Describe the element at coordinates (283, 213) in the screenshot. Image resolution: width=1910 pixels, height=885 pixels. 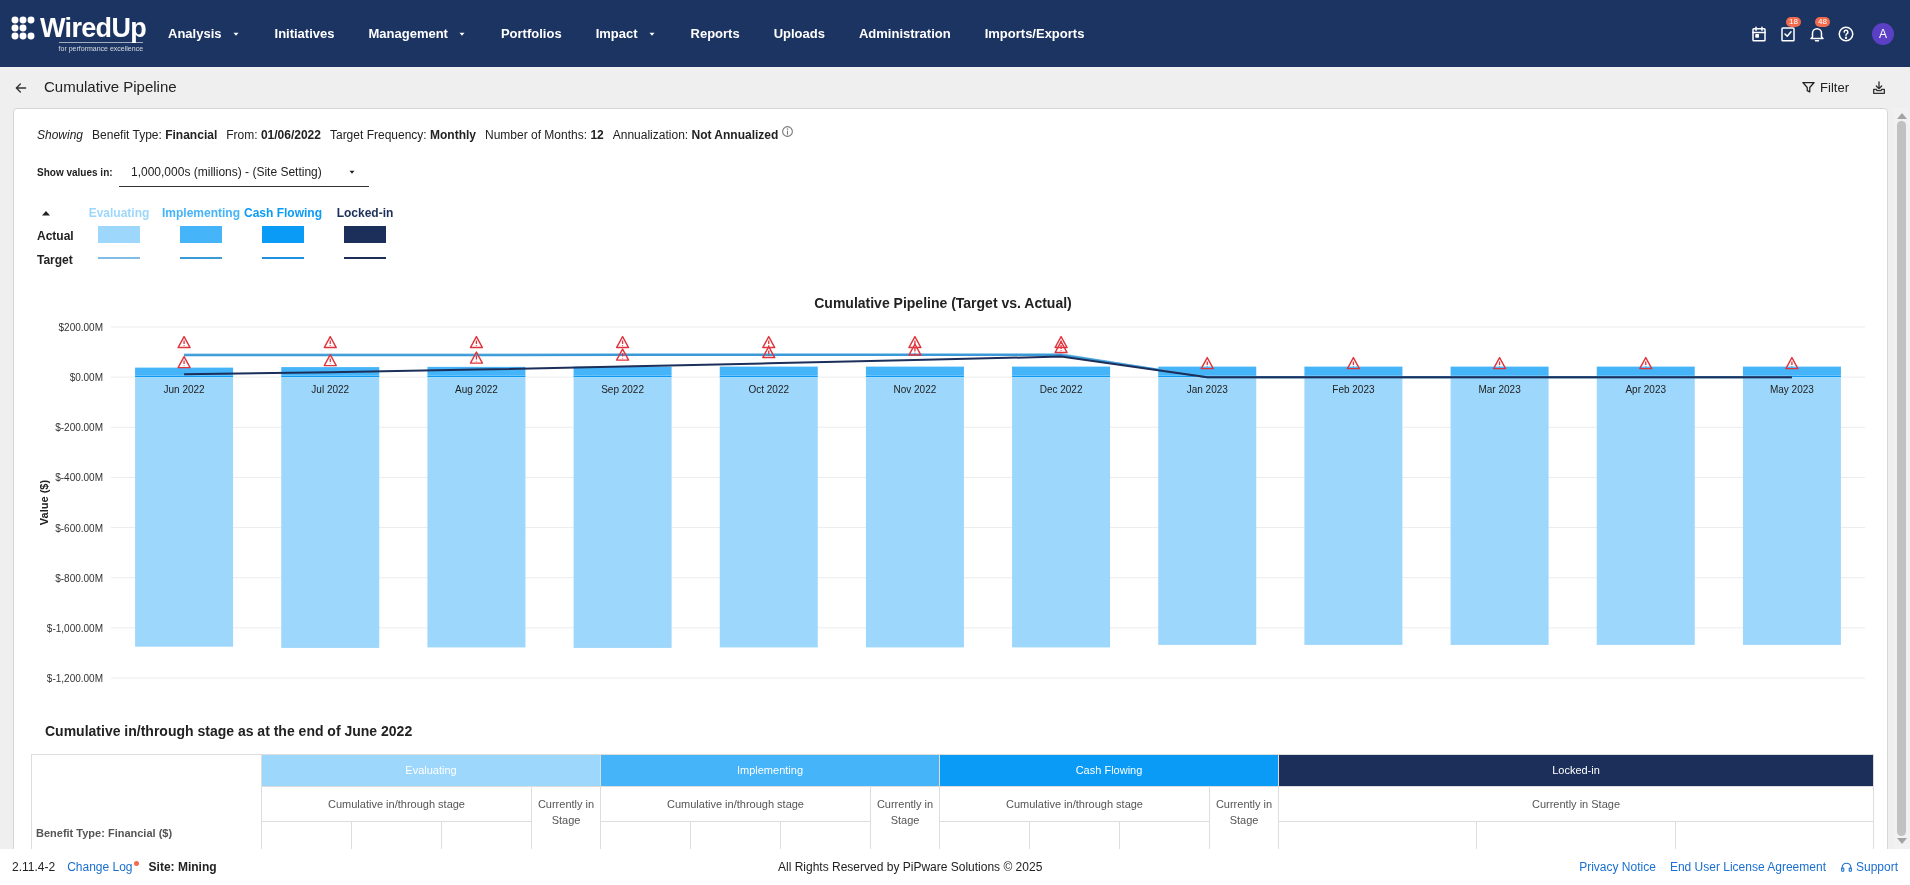
I see `legend-label: Cash Flowing` at that location.